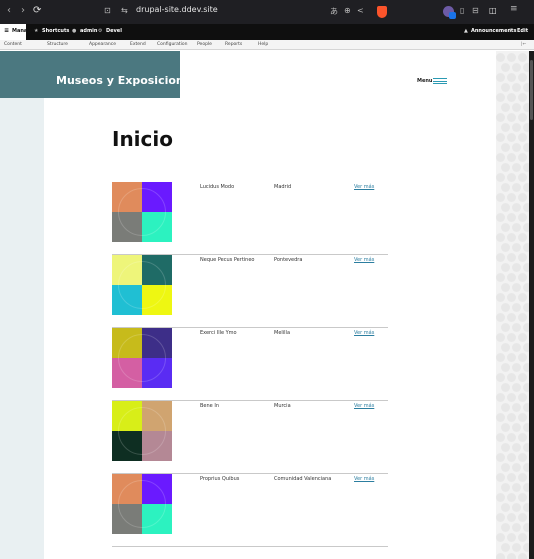  I want to click on split-view-icon: ◫, so click(493, 10).